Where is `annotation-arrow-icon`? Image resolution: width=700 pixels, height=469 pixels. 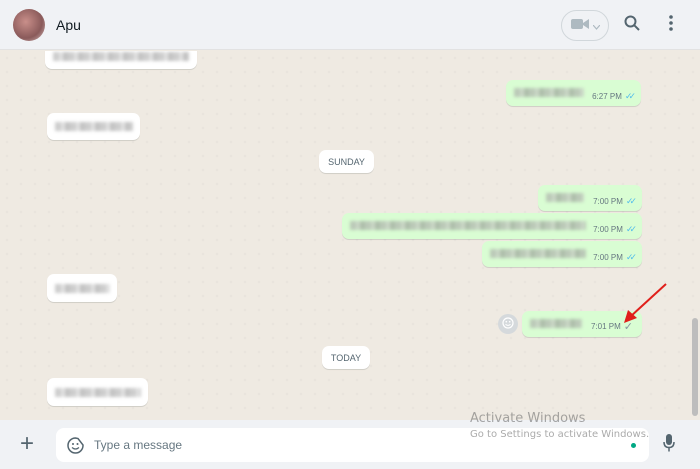 annotation-arrow-icon is located at coordinates (645, 303).